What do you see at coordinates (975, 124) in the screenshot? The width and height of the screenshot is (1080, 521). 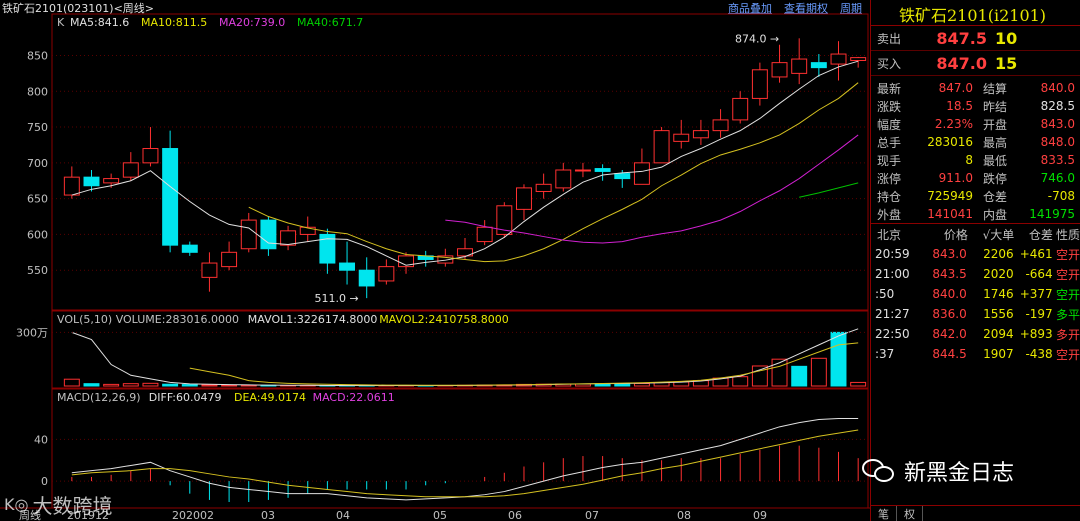 I see `quote-stat-row: 幅度 2.23% 开盘 843.0` at bounding box center [975, 124].